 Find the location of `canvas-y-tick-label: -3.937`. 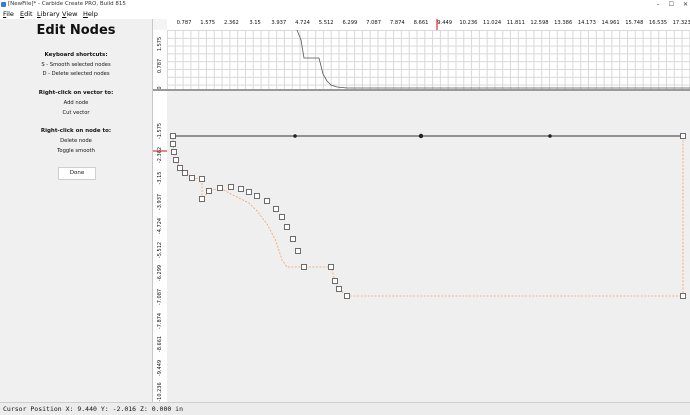

canvas-y-tick-label: -3.937 is located at coordinates (160, 202).